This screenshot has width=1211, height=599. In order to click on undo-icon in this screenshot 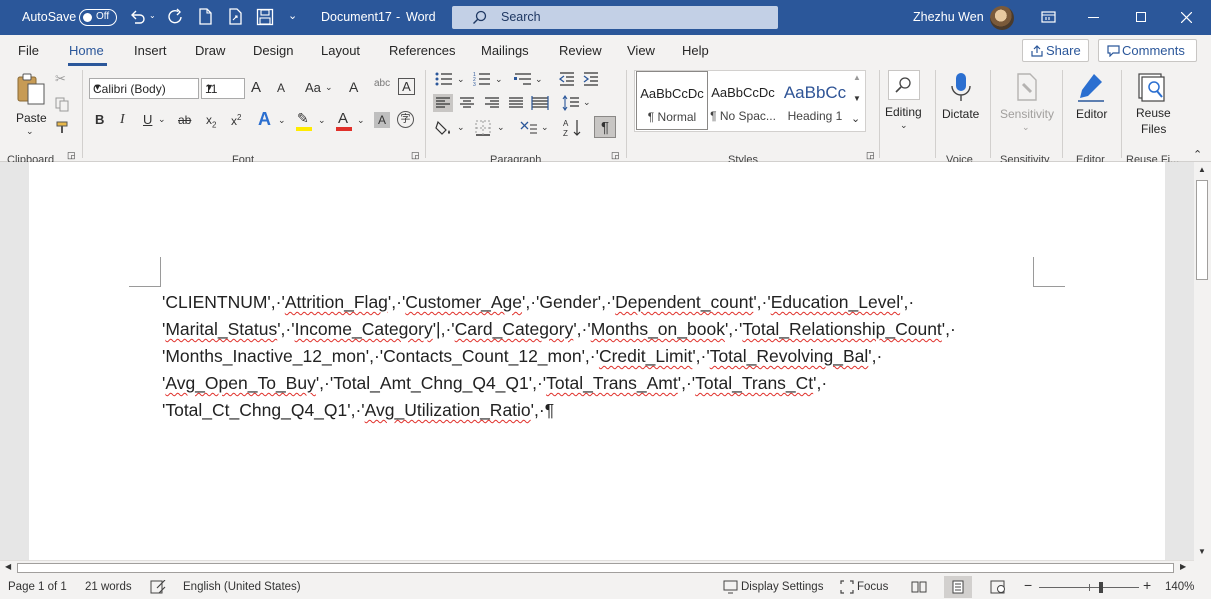, I will do `click(137, 17)`.